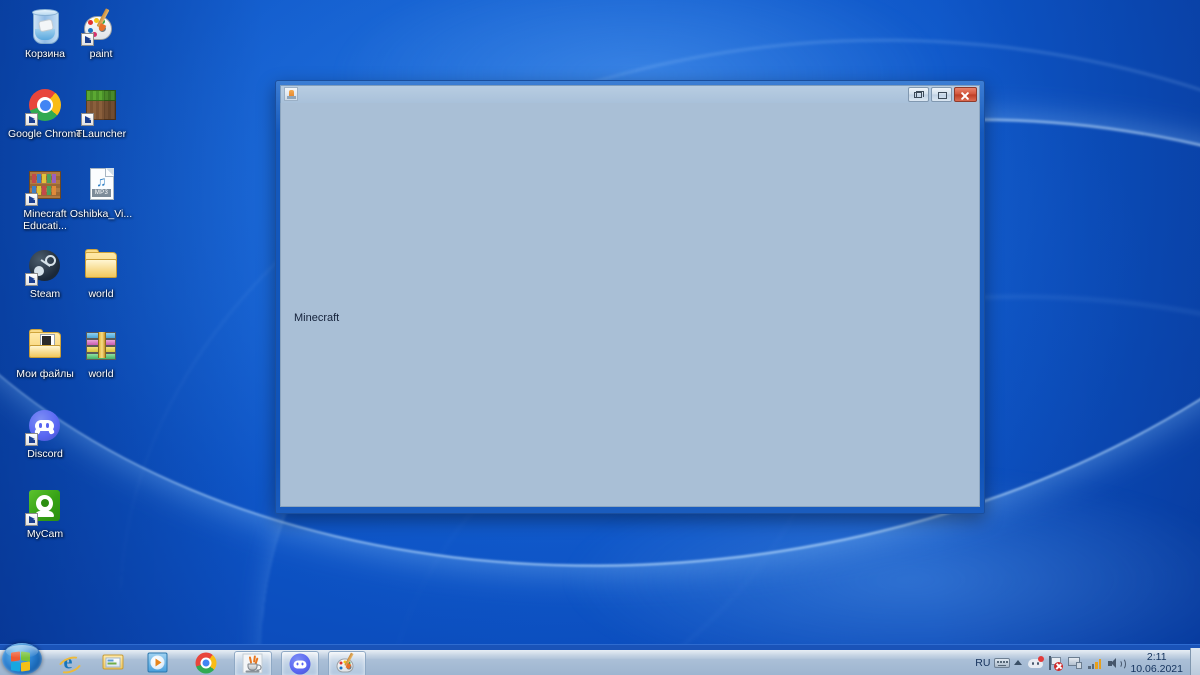  I want to click on desktop-icon-mycam: MyCam, so click(45, 513).